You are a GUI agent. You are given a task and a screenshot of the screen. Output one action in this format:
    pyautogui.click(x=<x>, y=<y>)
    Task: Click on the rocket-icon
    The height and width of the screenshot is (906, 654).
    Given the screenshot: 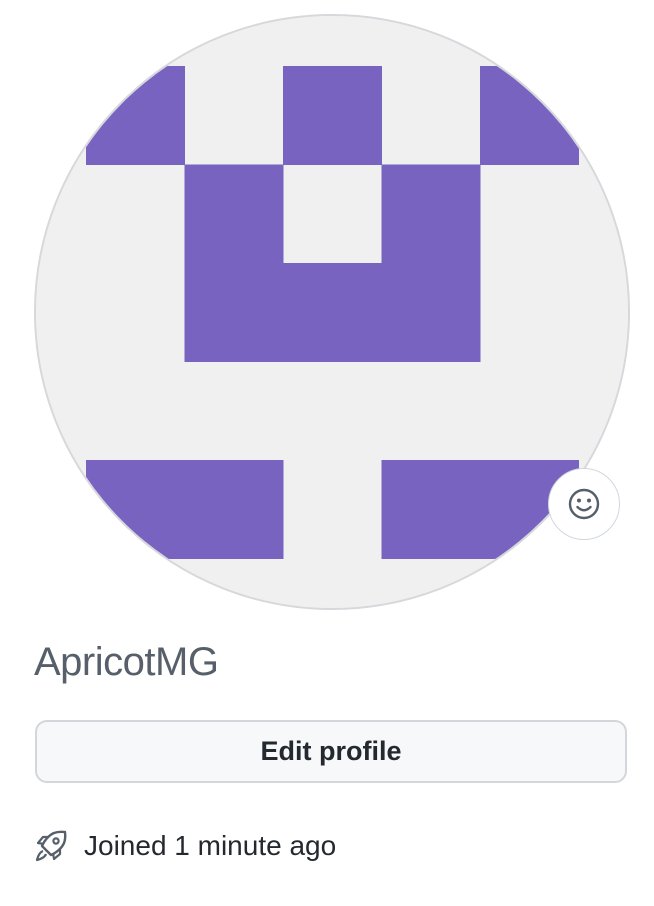 What is the action you would take?
    pyautogui.click(x=51, y=846)
    